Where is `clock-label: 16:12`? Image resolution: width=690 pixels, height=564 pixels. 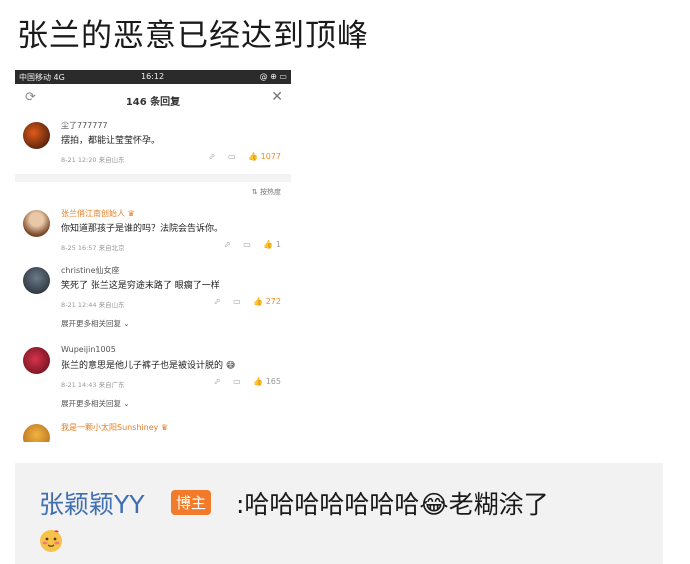
clock-label: 16:12 is located at coordinates (153, 76).